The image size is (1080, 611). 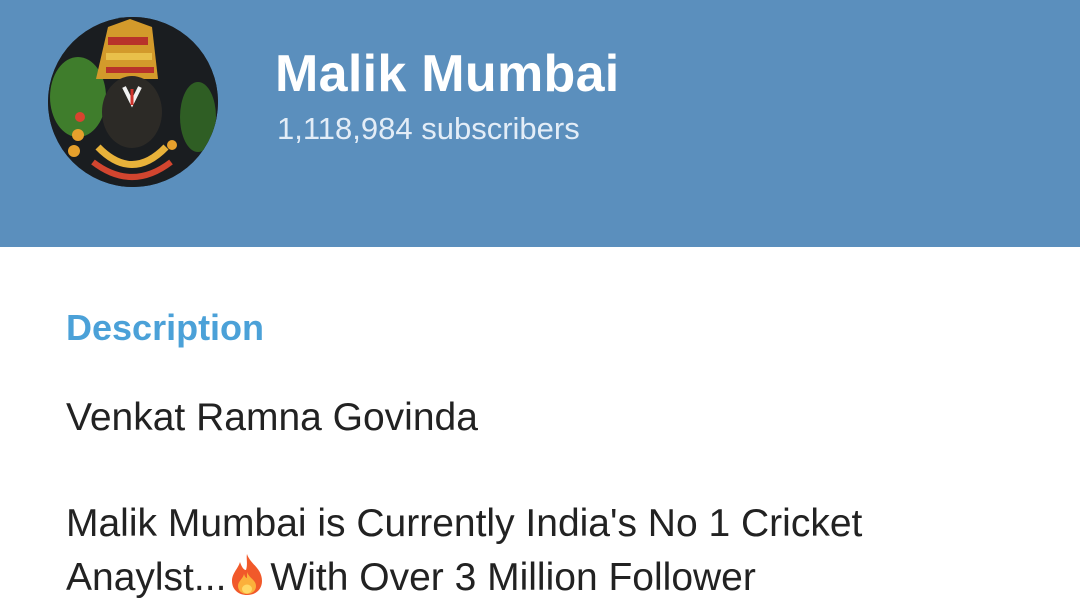 I want to click on channel-title: Malik Mumbai, so click(x=447, y=74).